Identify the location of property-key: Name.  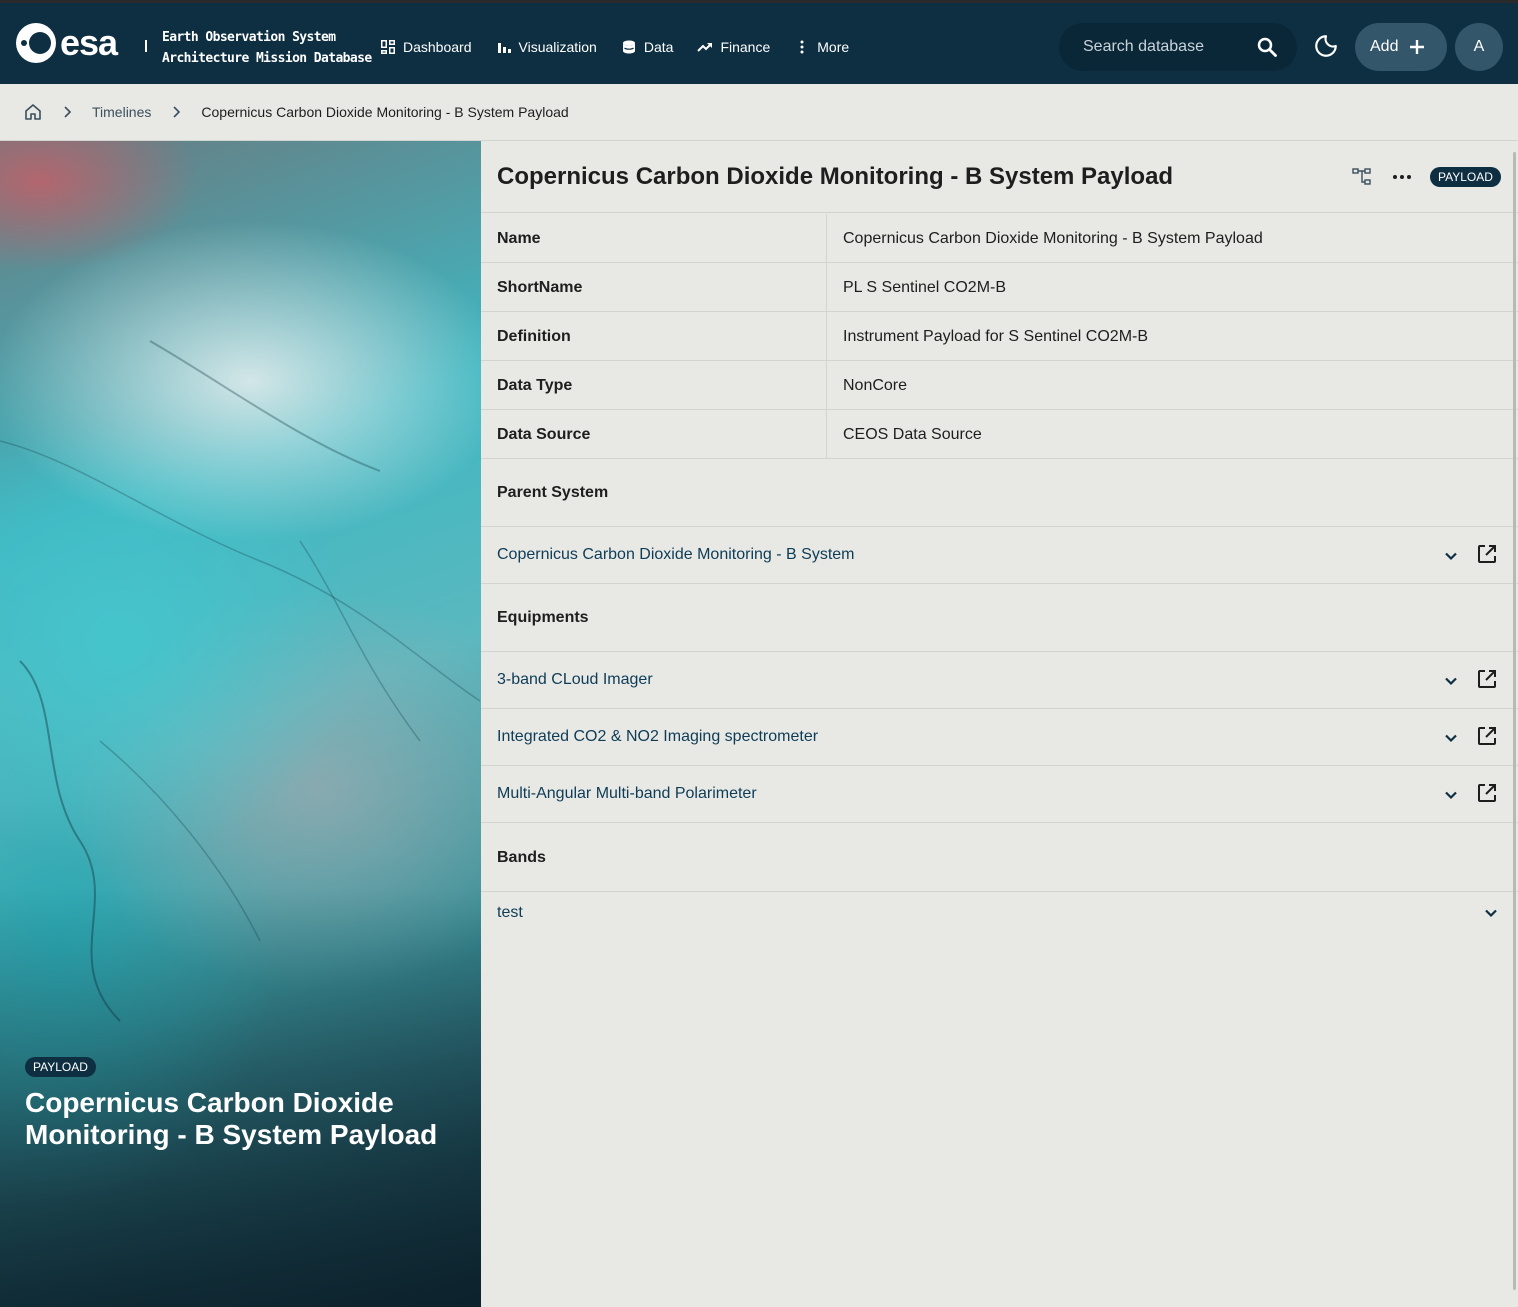
(519, 238).